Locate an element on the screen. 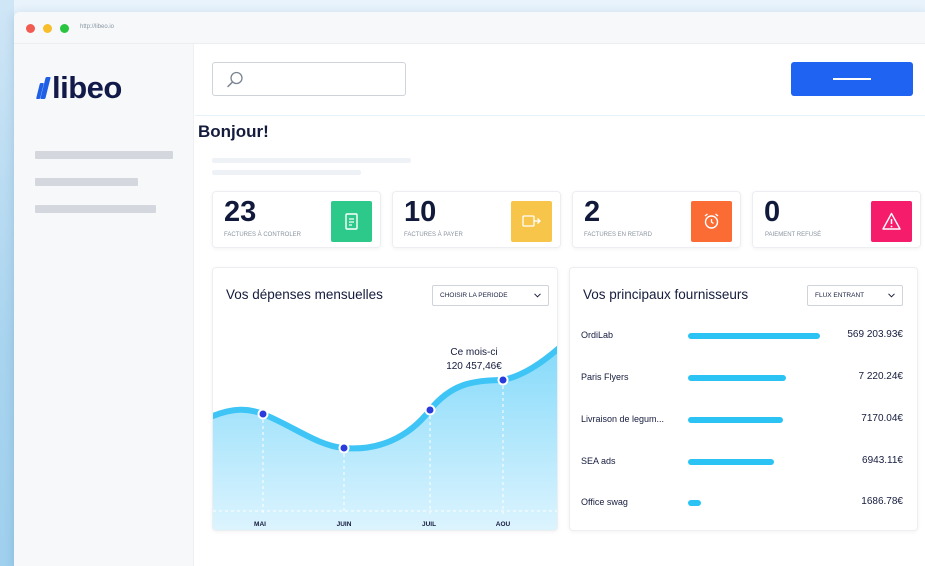 The width and height of the screenshot is (925, 566). browser-titlebar: http://libeo.io is located at coordinates (469, 28).